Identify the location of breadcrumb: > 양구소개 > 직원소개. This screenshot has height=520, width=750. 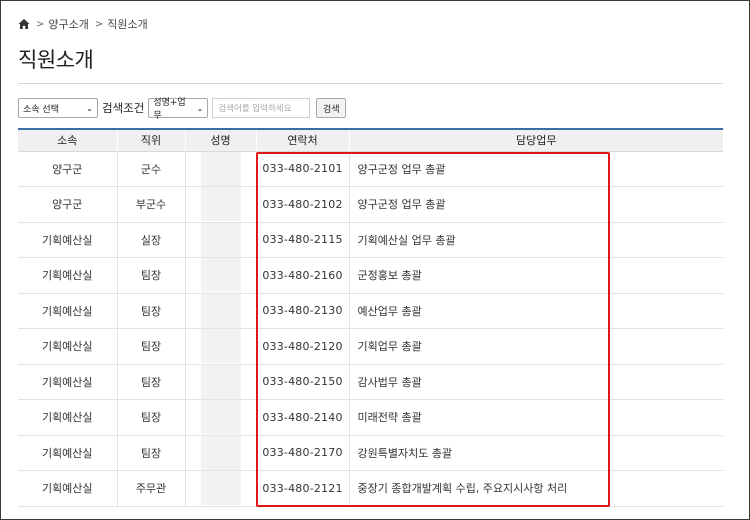
(83, 24).